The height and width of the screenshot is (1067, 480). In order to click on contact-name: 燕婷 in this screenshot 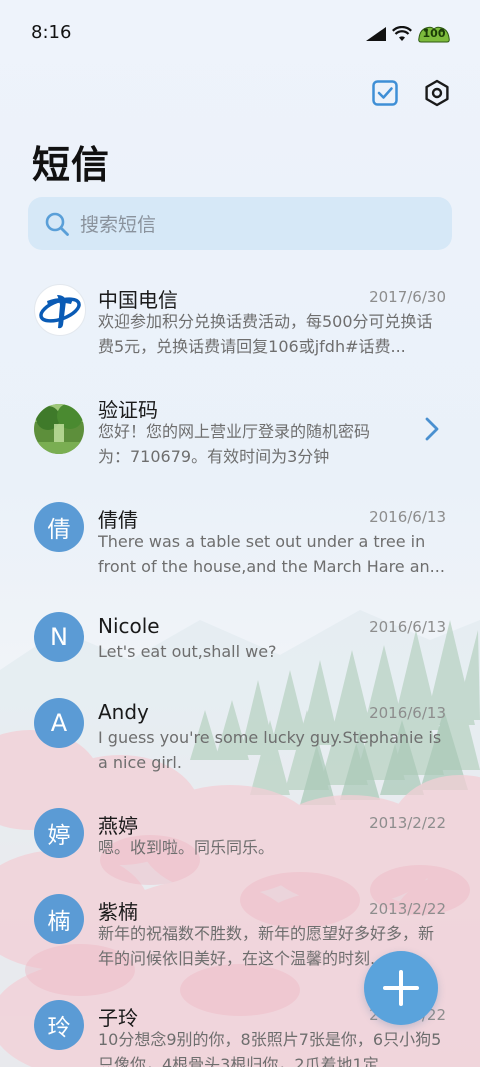, I will do `click(118, 826)`.